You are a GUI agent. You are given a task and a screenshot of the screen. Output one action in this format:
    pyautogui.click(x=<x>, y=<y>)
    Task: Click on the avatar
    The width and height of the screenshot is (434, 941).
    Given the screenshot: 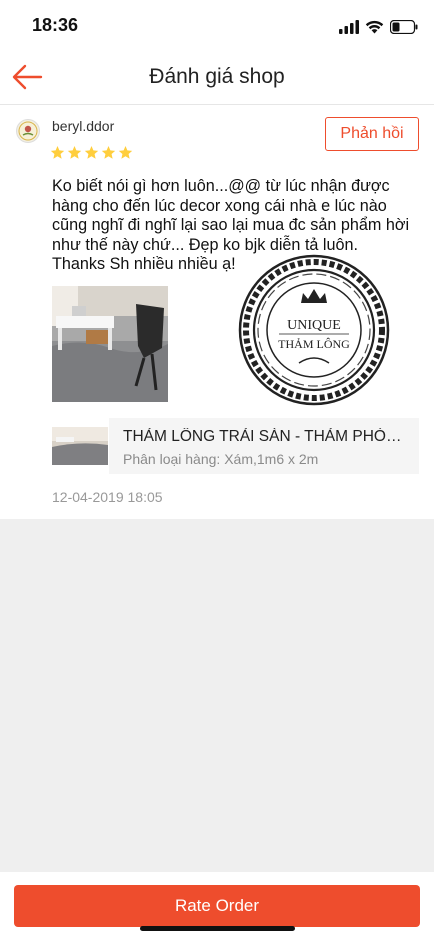 What is the action you would take?
    pyautogui.click(x=28, y=131)
    